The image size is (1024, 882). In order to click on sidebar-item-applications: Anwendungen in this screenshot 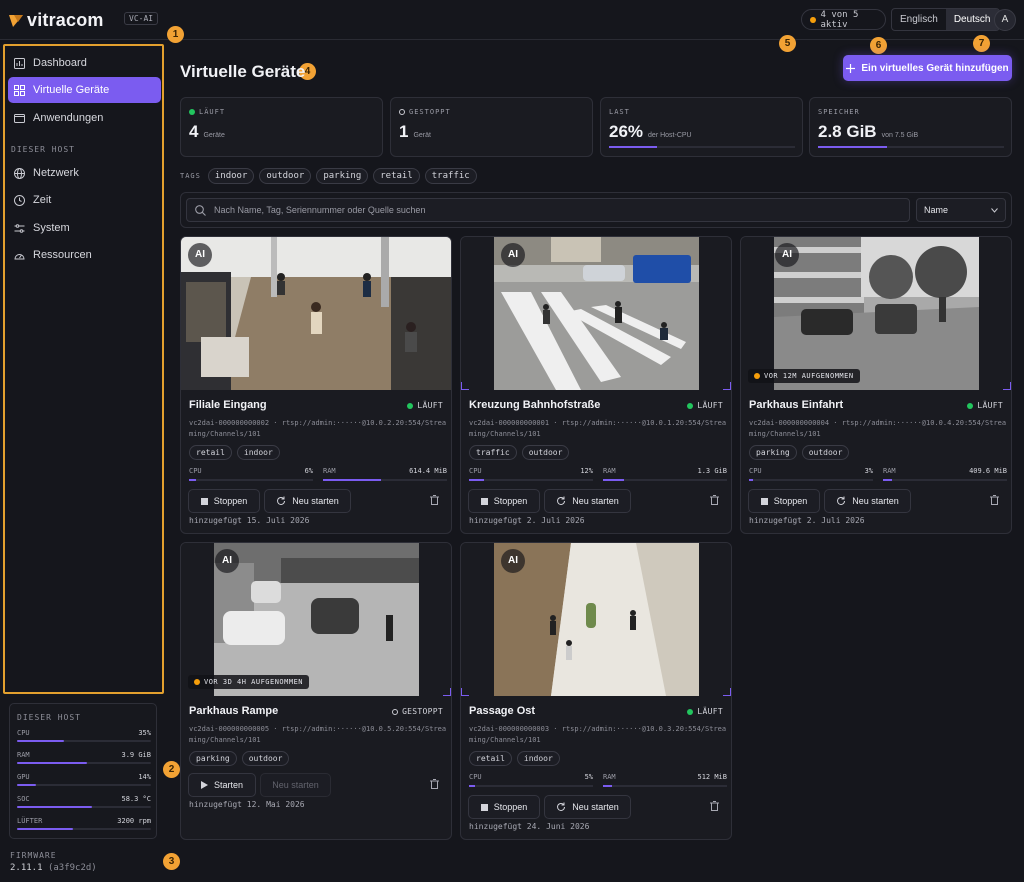, I will do `click(84, 118)`.